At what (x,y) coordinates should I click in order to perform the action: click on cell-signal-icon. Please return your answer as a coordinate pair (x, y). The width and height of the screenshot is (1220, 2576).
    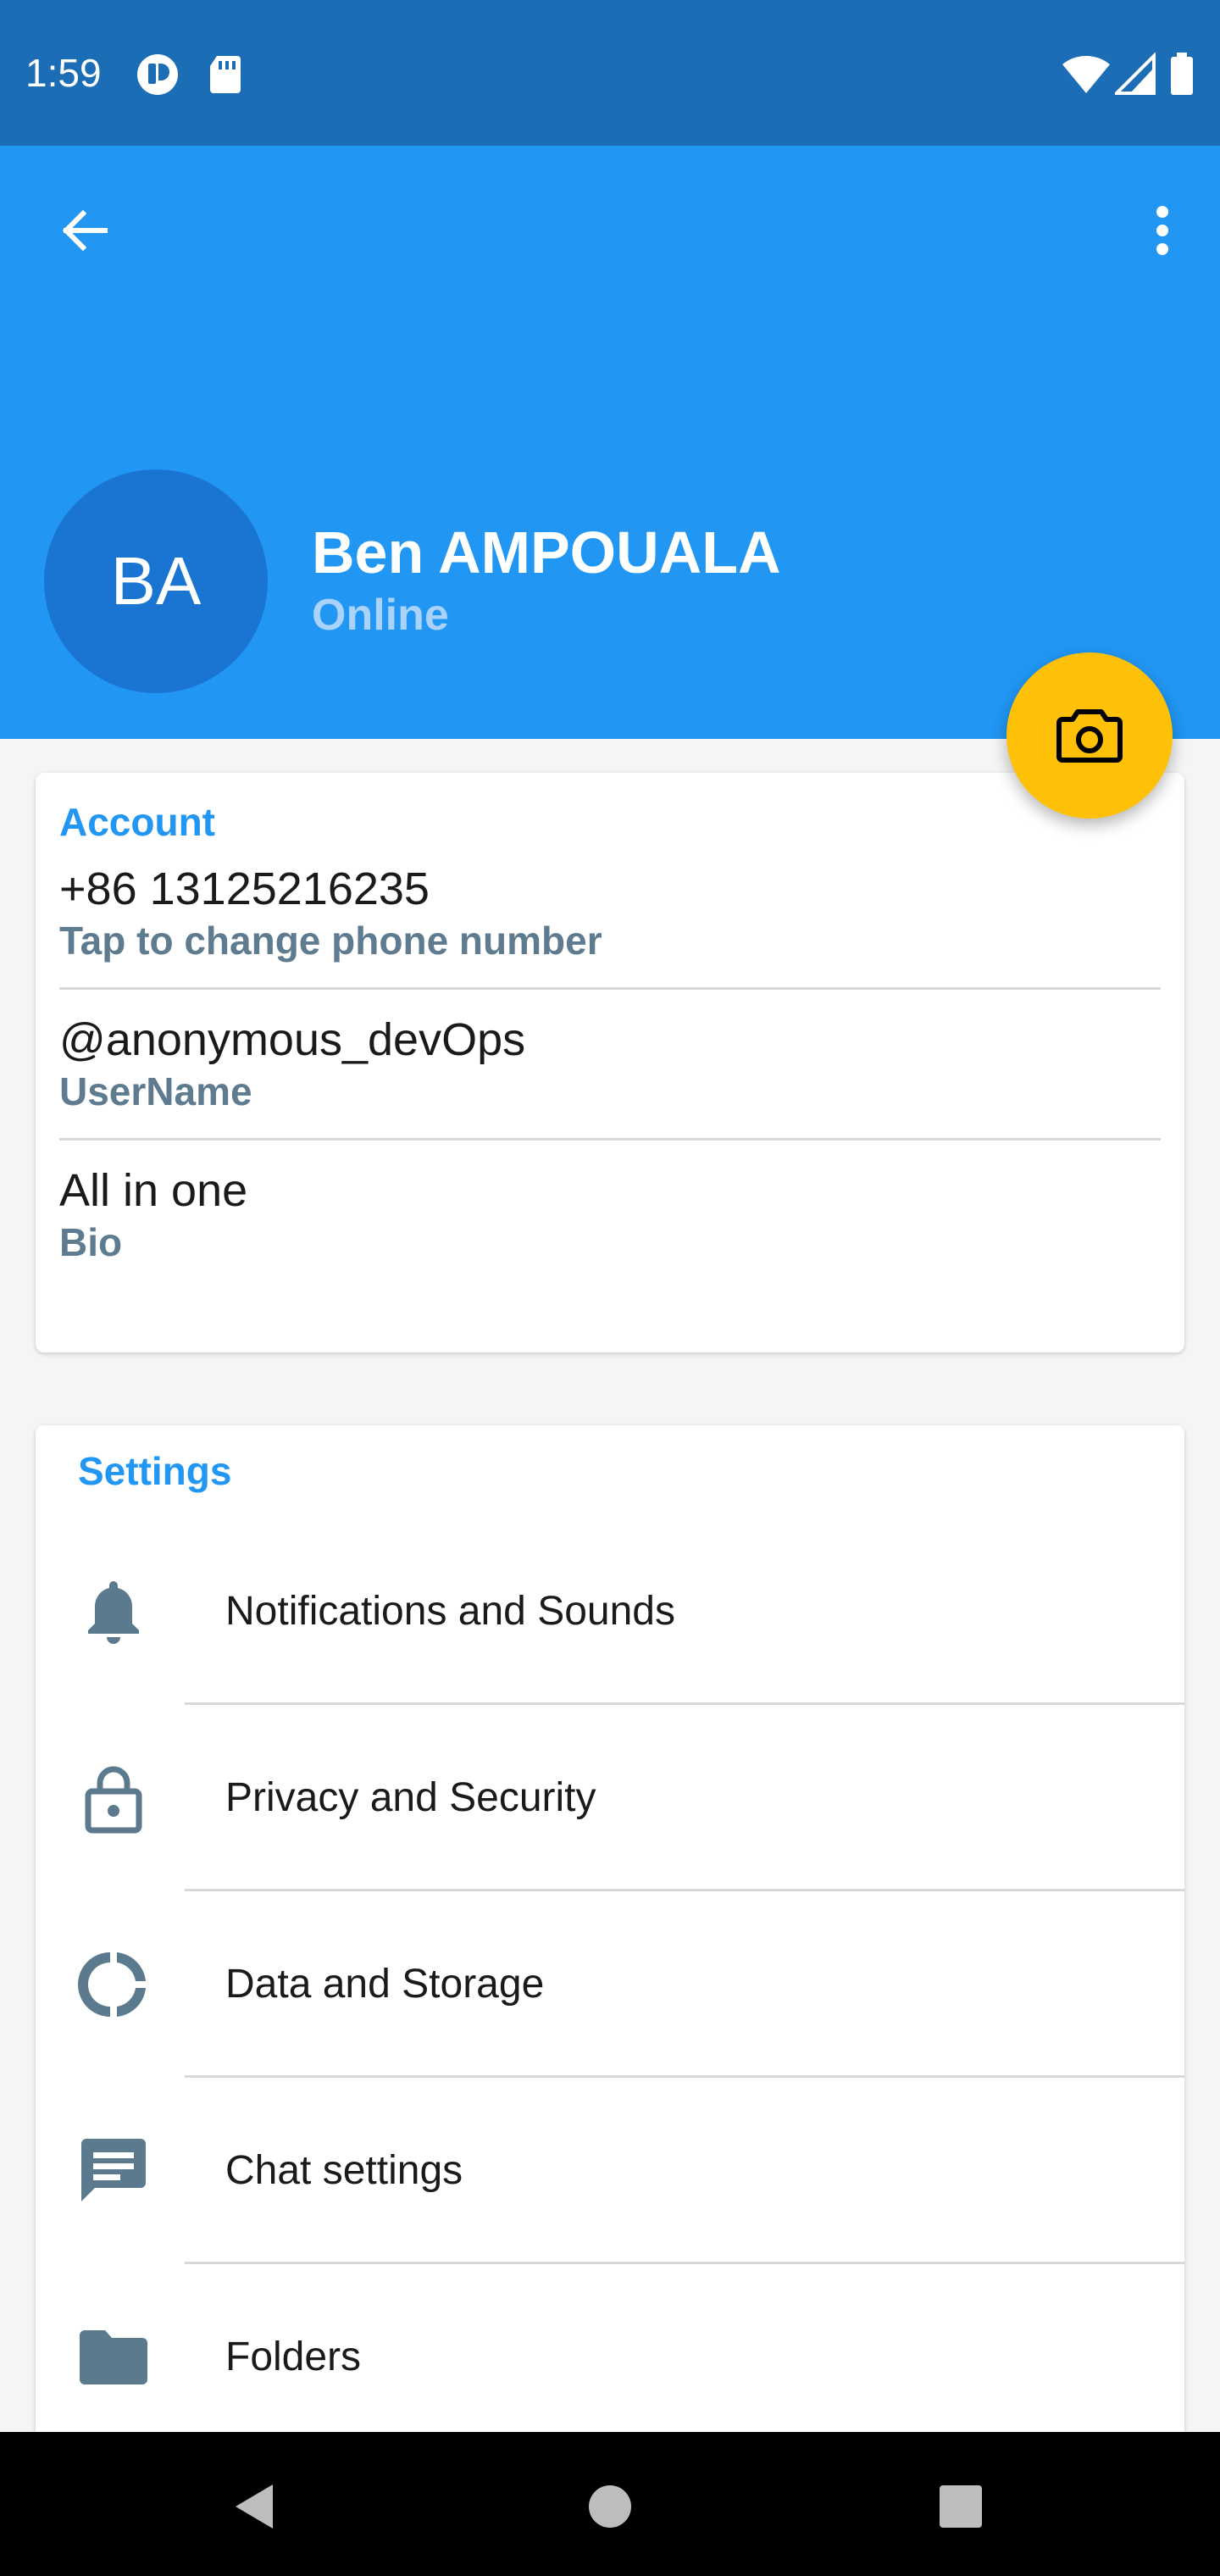
    Looking at the image, I should click on (1135, 74).